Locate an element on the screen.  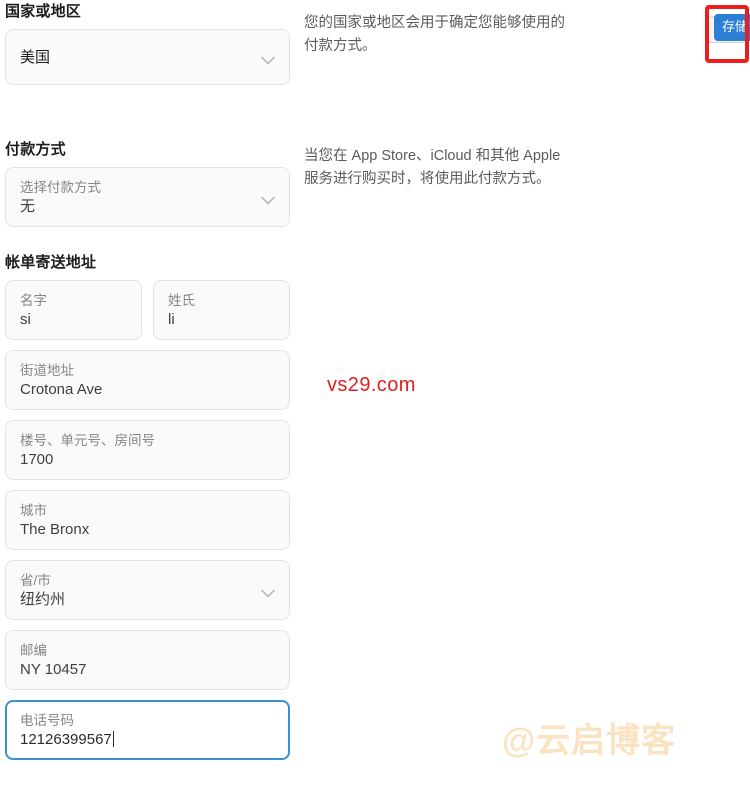
state-value: 纽约州 is located at coordinates (43, 599).